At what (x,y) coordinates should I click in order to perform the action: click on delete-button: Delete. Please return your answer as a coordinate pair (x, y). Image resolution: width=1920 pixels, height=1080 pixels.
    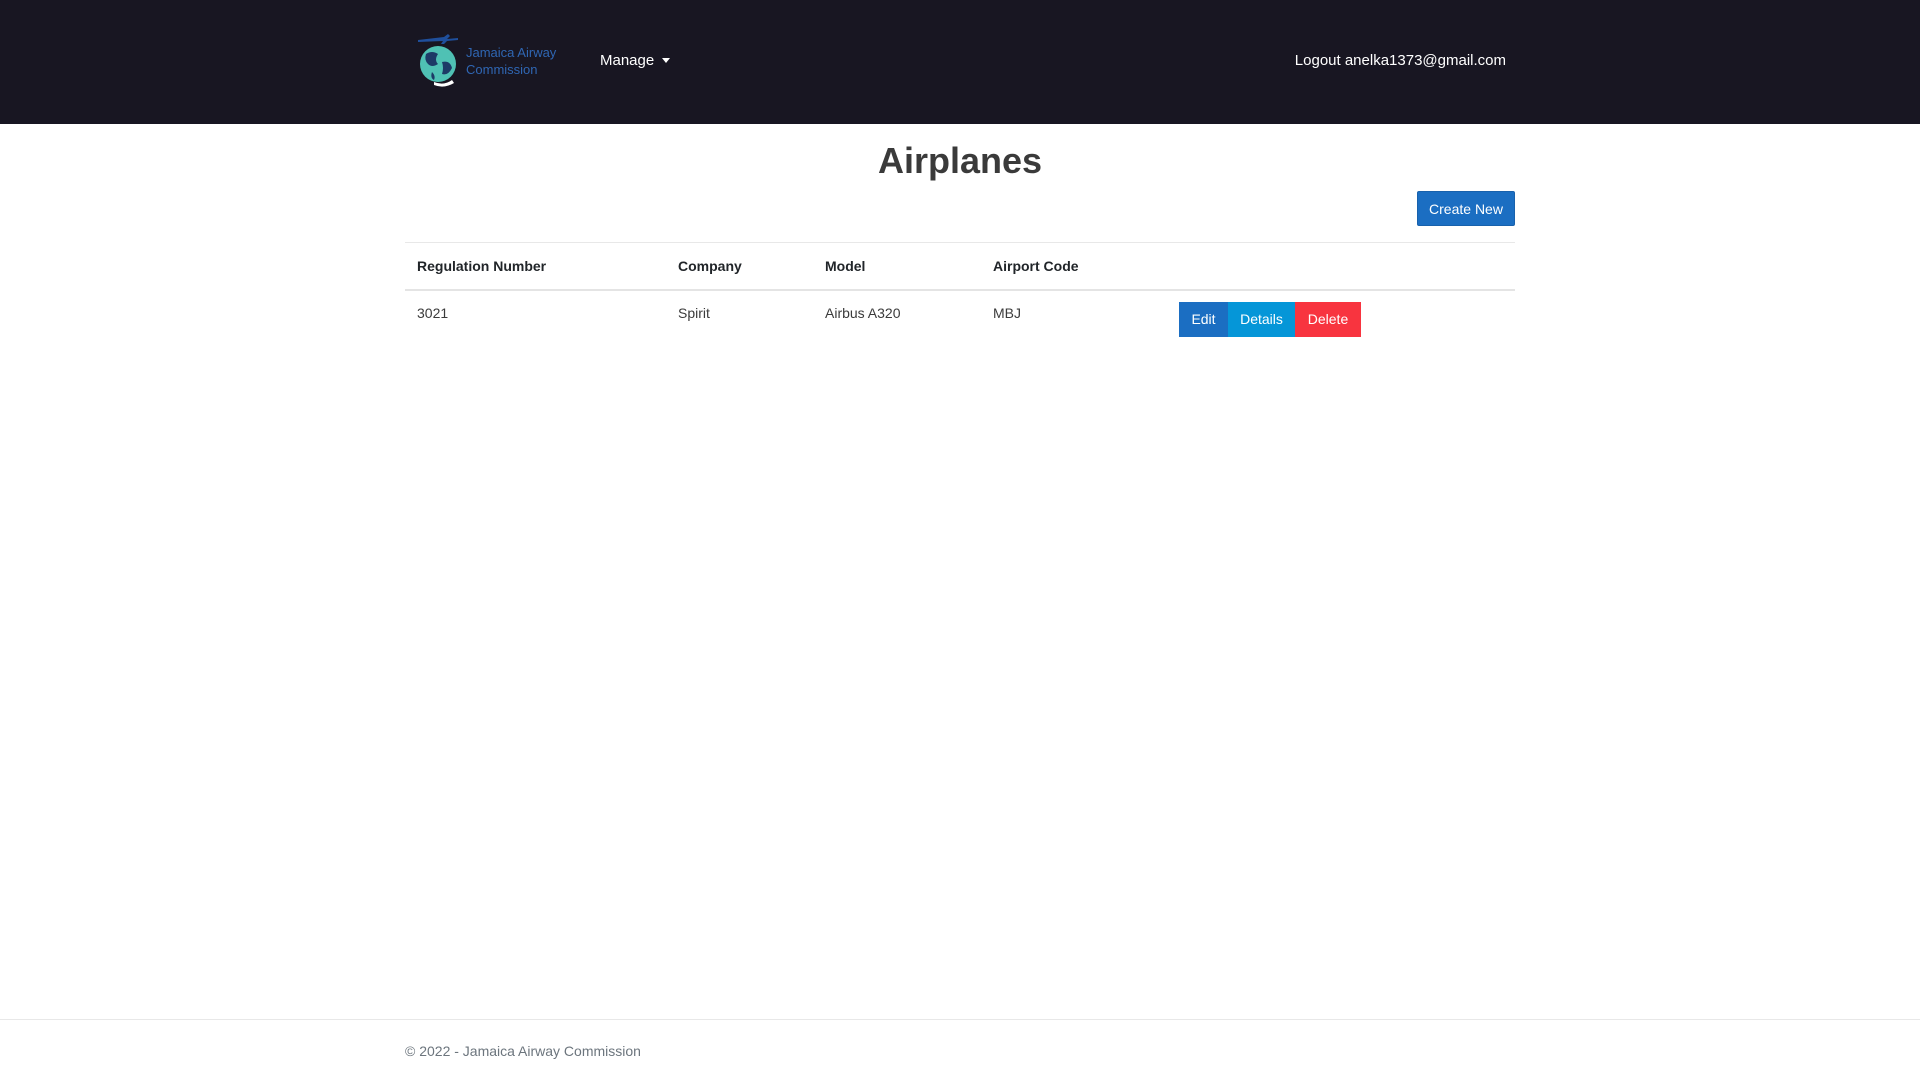
    Looking at the image, I should click on (1328, 319).